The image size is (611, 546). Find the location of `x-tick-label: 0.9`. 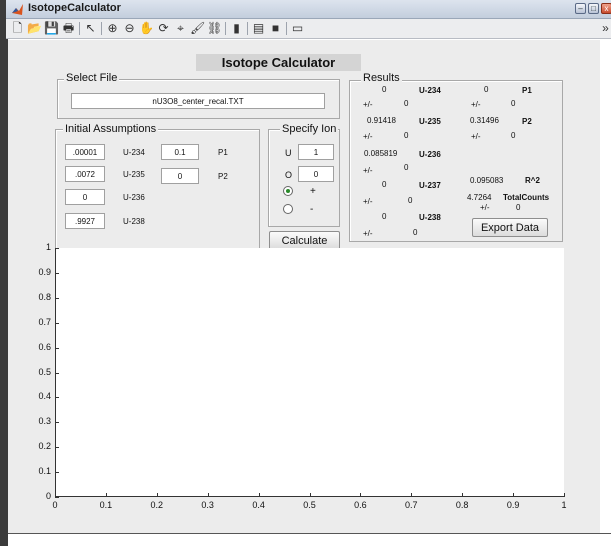

x-tick-label: 0.9 is located at coordinates (513, 505).